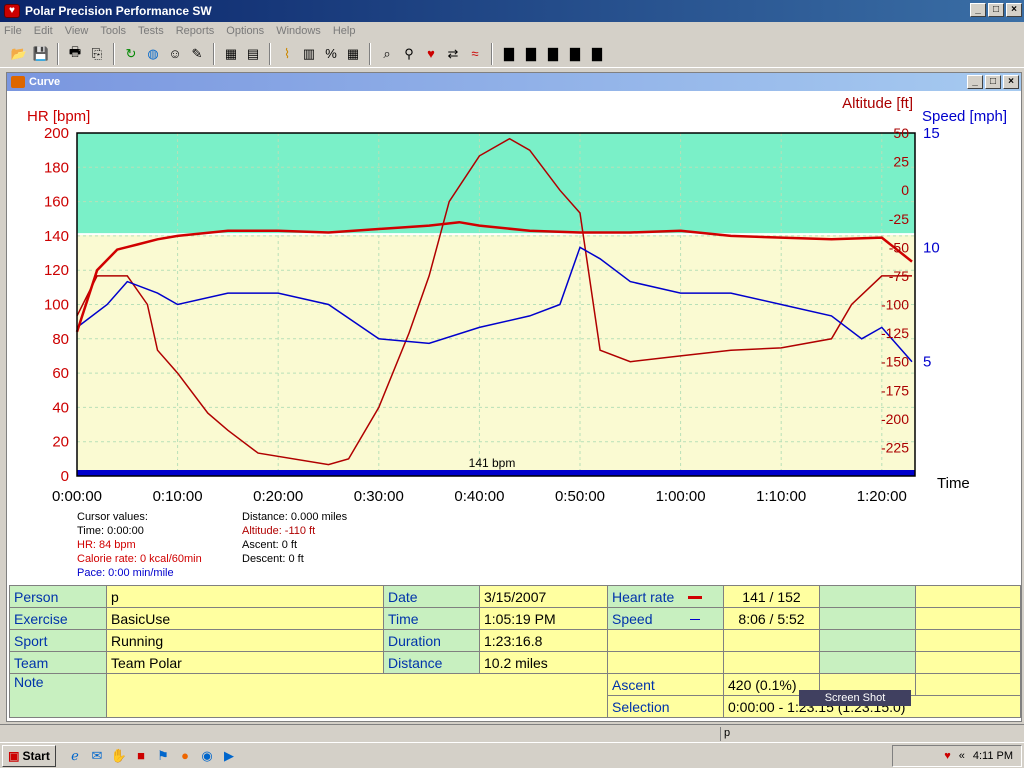 The height and width of the screenshot is (768, 1024). What do you see at coordinates (175, 54) in the screenshot?
I see `person-icon: ☺` at bounding box center [175, 54].